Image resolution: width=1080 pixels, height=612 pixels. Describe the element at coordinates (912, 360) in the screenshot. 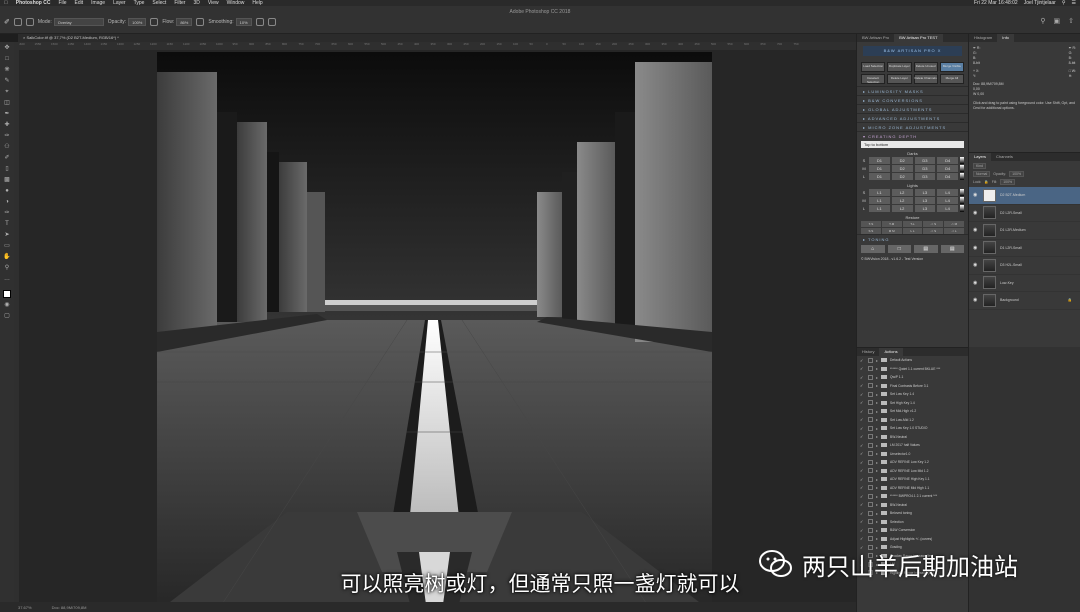

I see `action-set-row: ✓ ▸ Default Actions` at that location.